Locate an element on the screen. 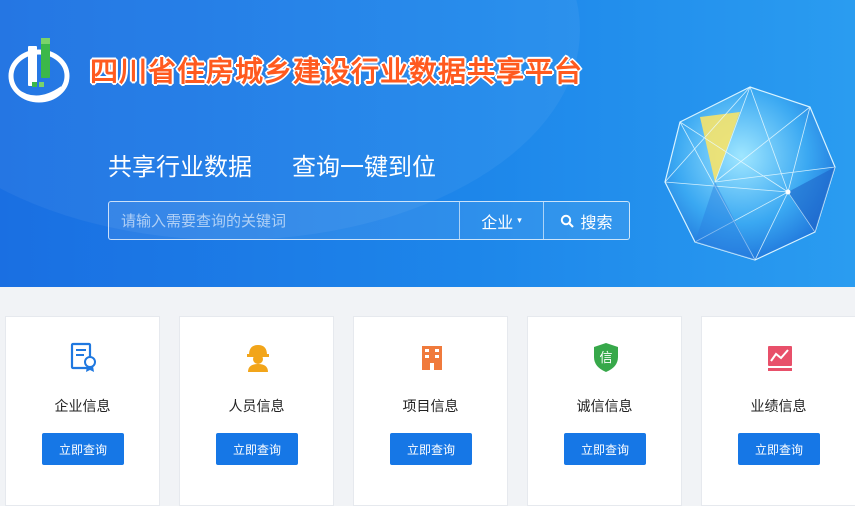 The image size is (855, 506). card-performance-info: 业绩信息 立即查询 is located at coordinates (778, 411).